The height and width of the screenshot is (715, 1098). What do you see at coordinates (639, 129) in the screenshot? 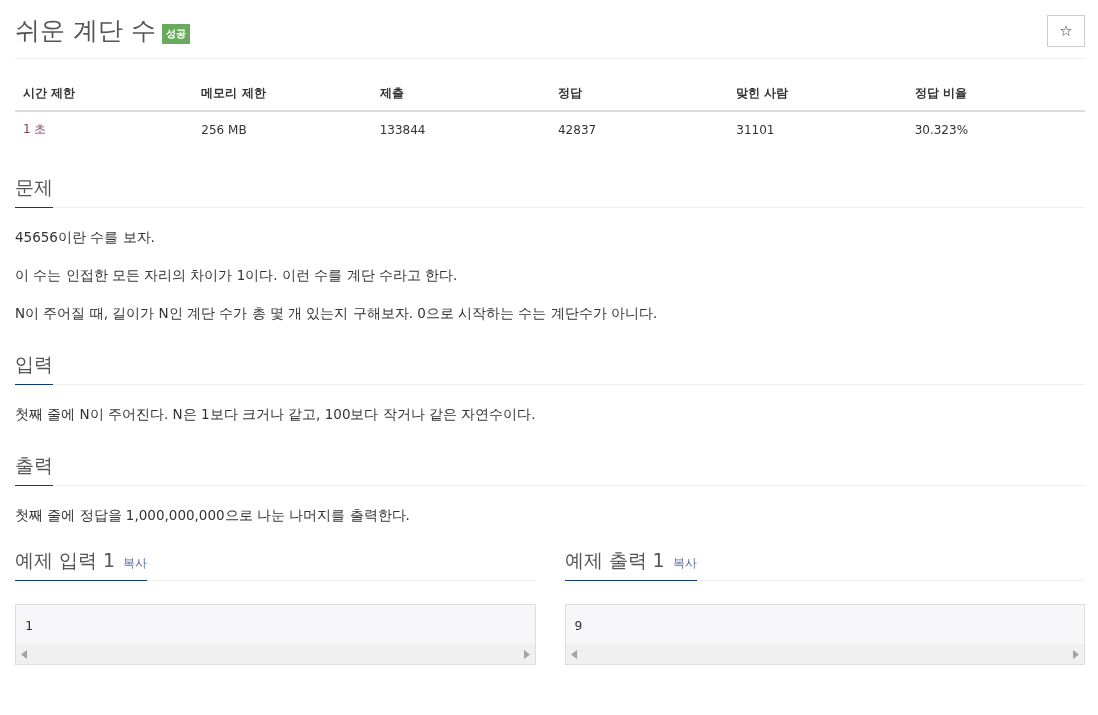
I see `table-cell: 42837` at bounding box center [639, 129].